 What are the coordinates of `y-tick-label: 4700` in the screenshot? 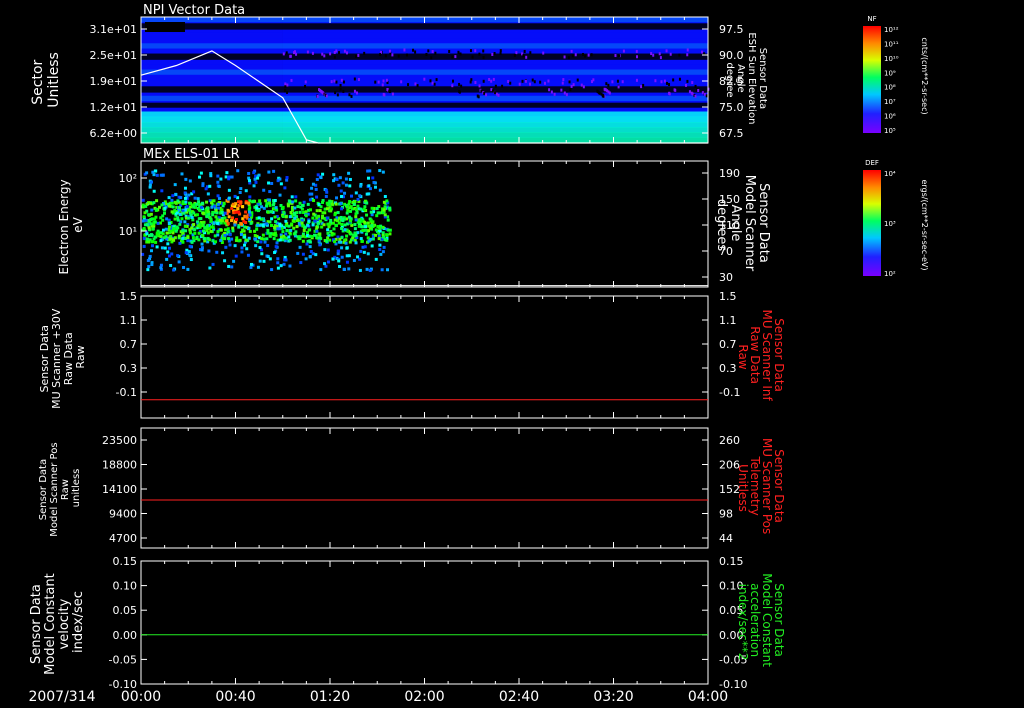 It's located at (123, 538).